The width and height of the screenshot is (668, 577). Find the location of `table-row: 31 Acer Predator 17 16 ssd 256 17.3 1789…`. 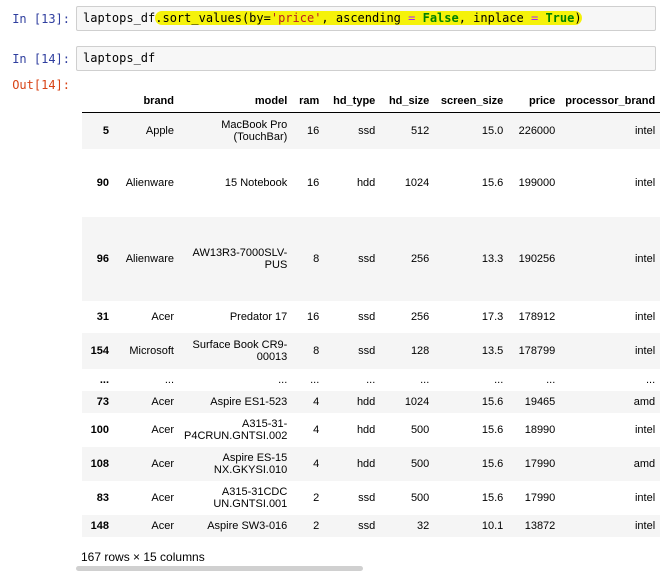

table-row: 31 Acer Predator 17 16 ssd 256 17.3 1789… is located at coordinates (371, 316).